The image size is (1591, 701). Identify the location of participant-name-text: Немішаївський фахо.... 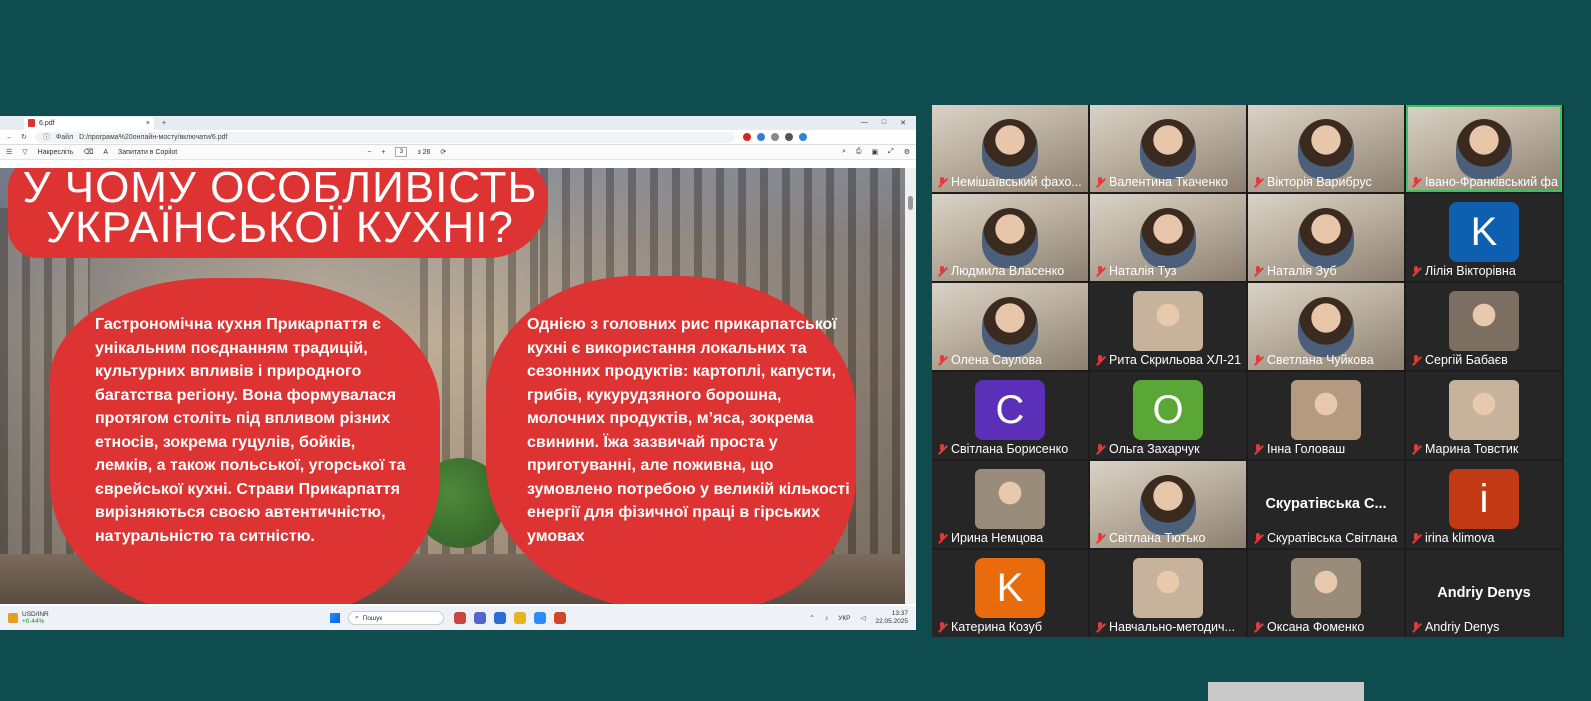
(1016, 182).